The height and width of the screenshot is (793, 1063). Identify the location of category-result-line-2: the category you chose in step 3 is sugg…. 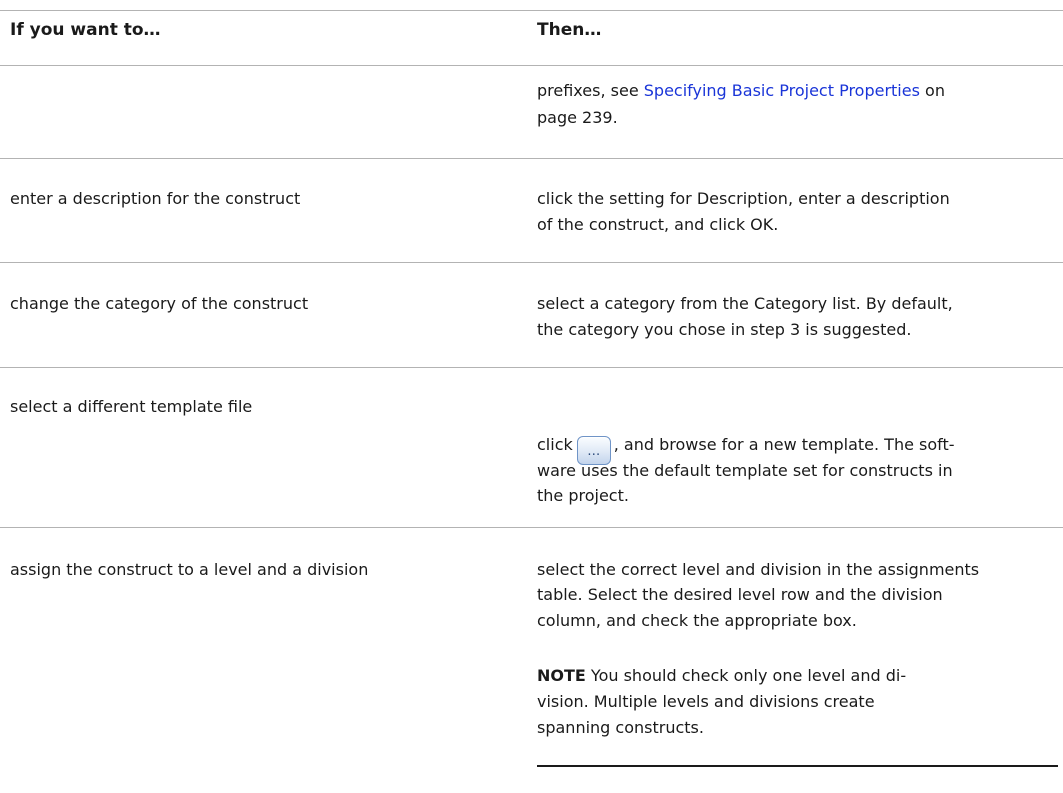
(724, 329).